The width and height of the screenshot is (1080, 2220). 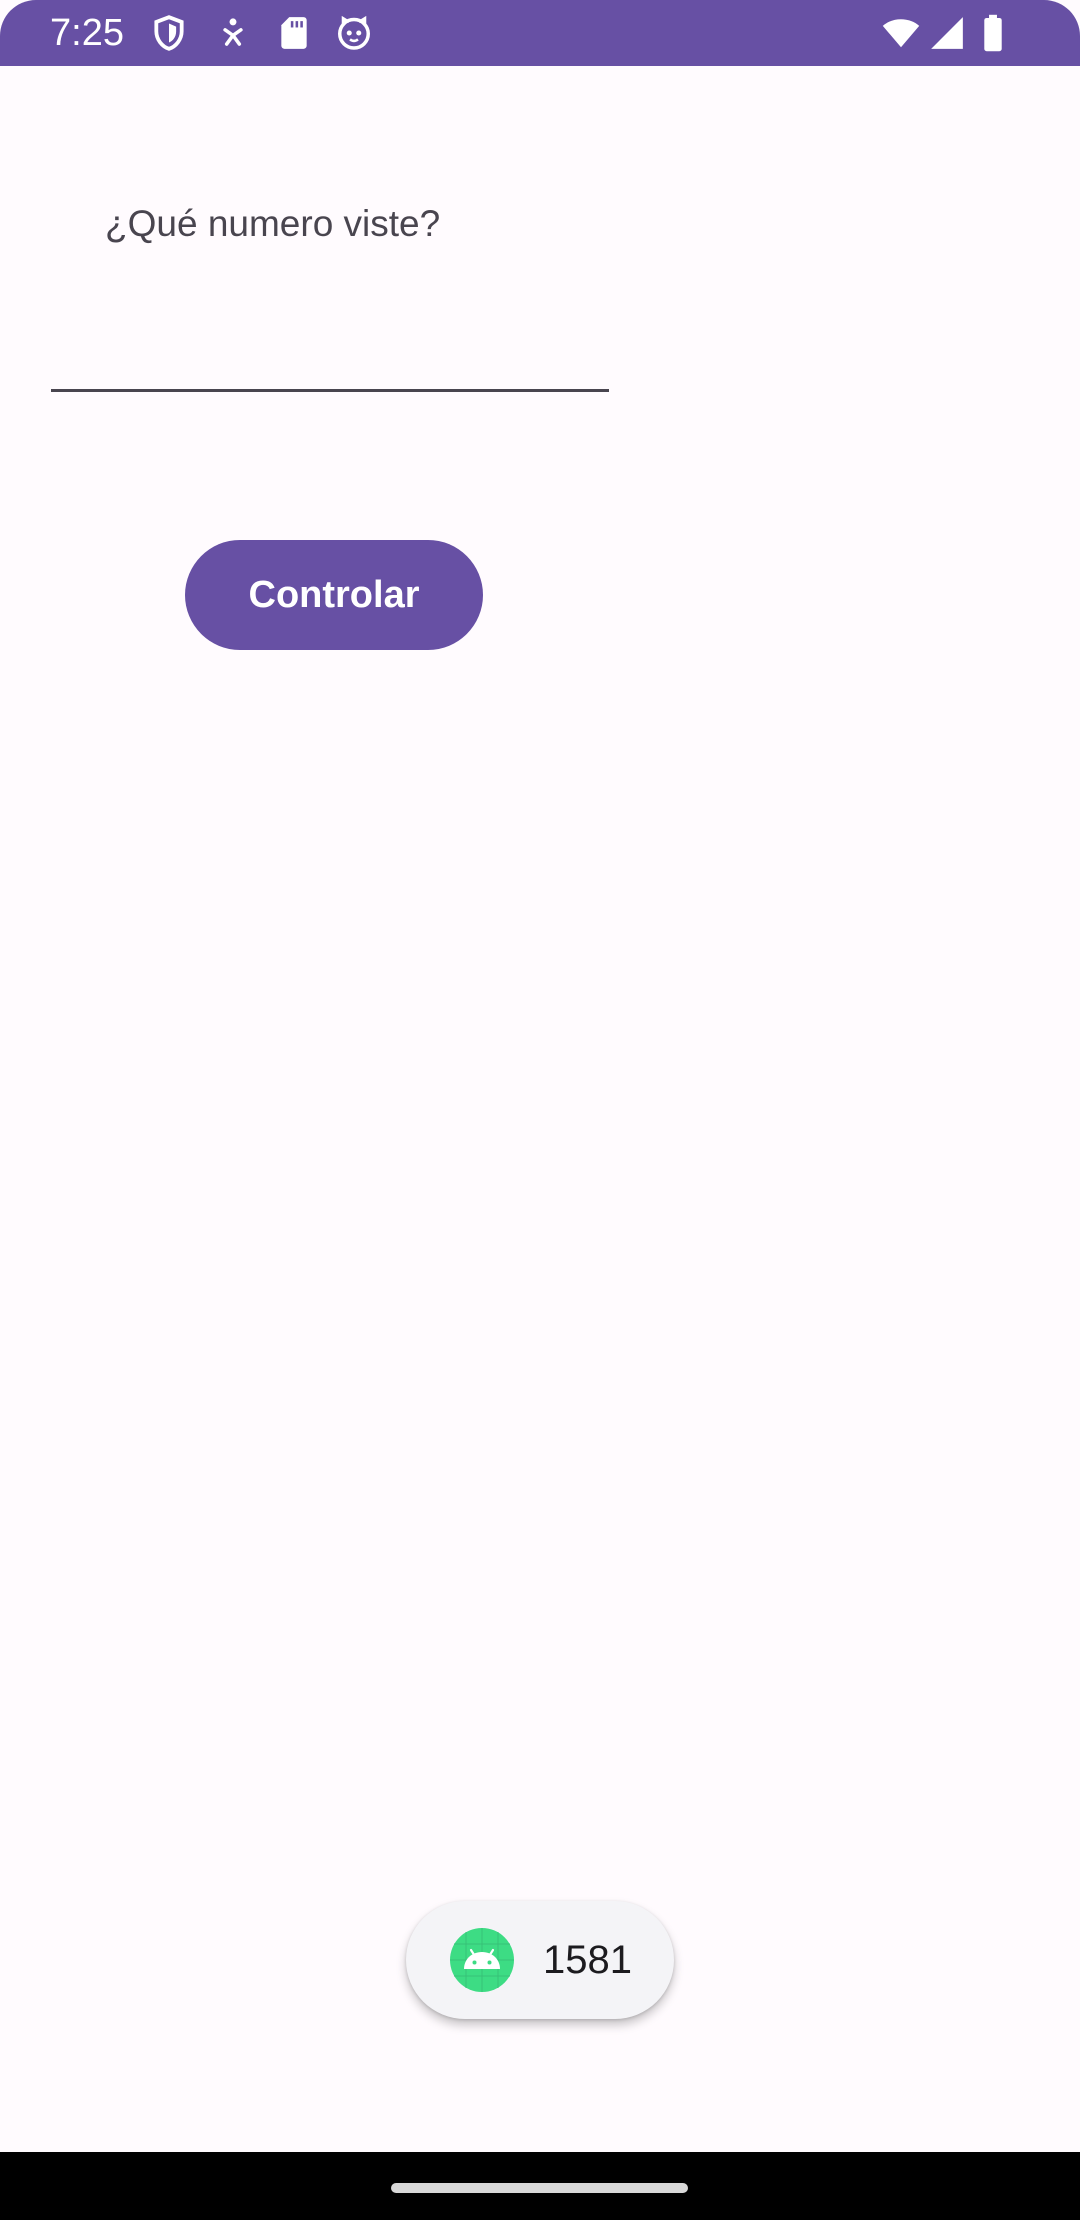 What do you see at coordinates (354, 33) in the screenshot?
I see `cat-face-icon` at bounding box center [354, 33].